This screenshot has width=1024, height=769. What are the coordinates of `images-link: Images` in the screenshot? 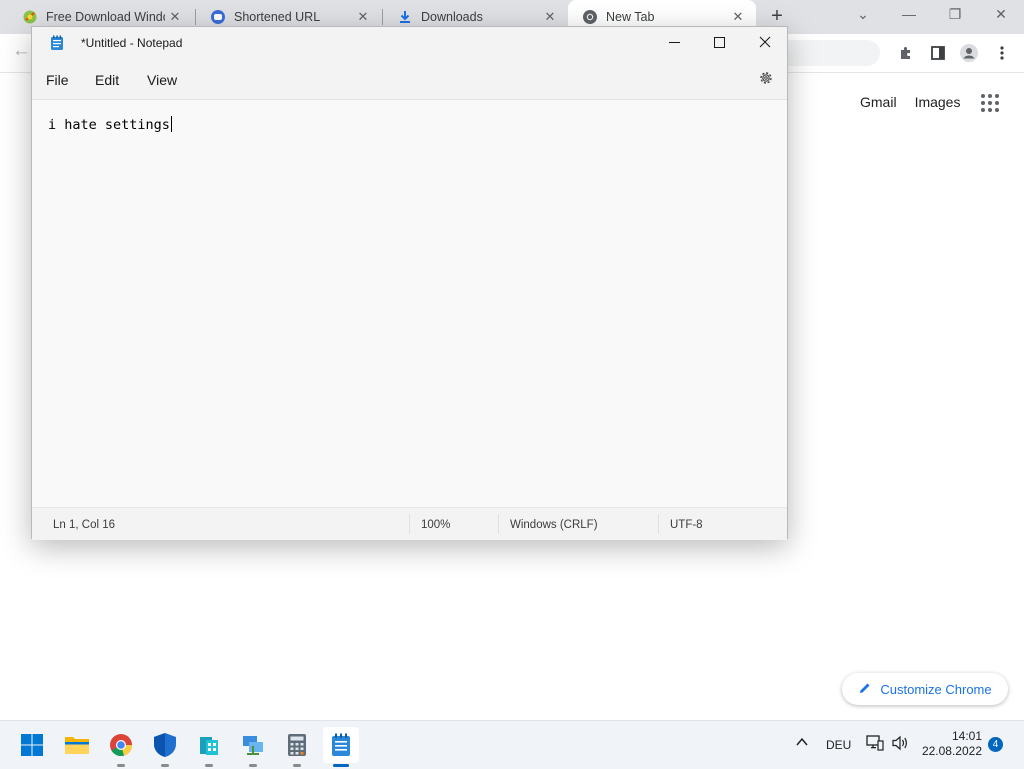 It's located at (938, 102).